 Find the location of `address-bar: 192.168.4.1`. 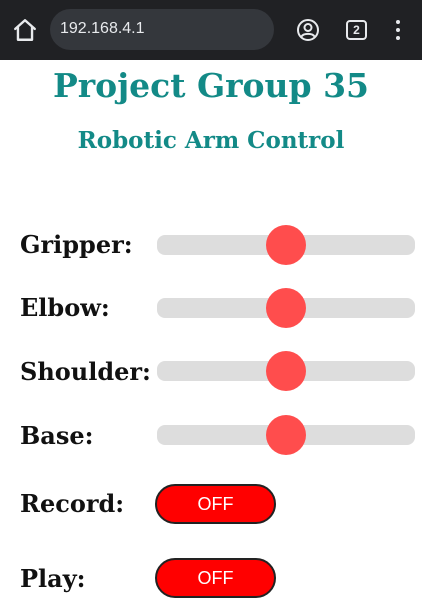

address-bar: 192.168.4.1 is located at coordinates (162, 29).